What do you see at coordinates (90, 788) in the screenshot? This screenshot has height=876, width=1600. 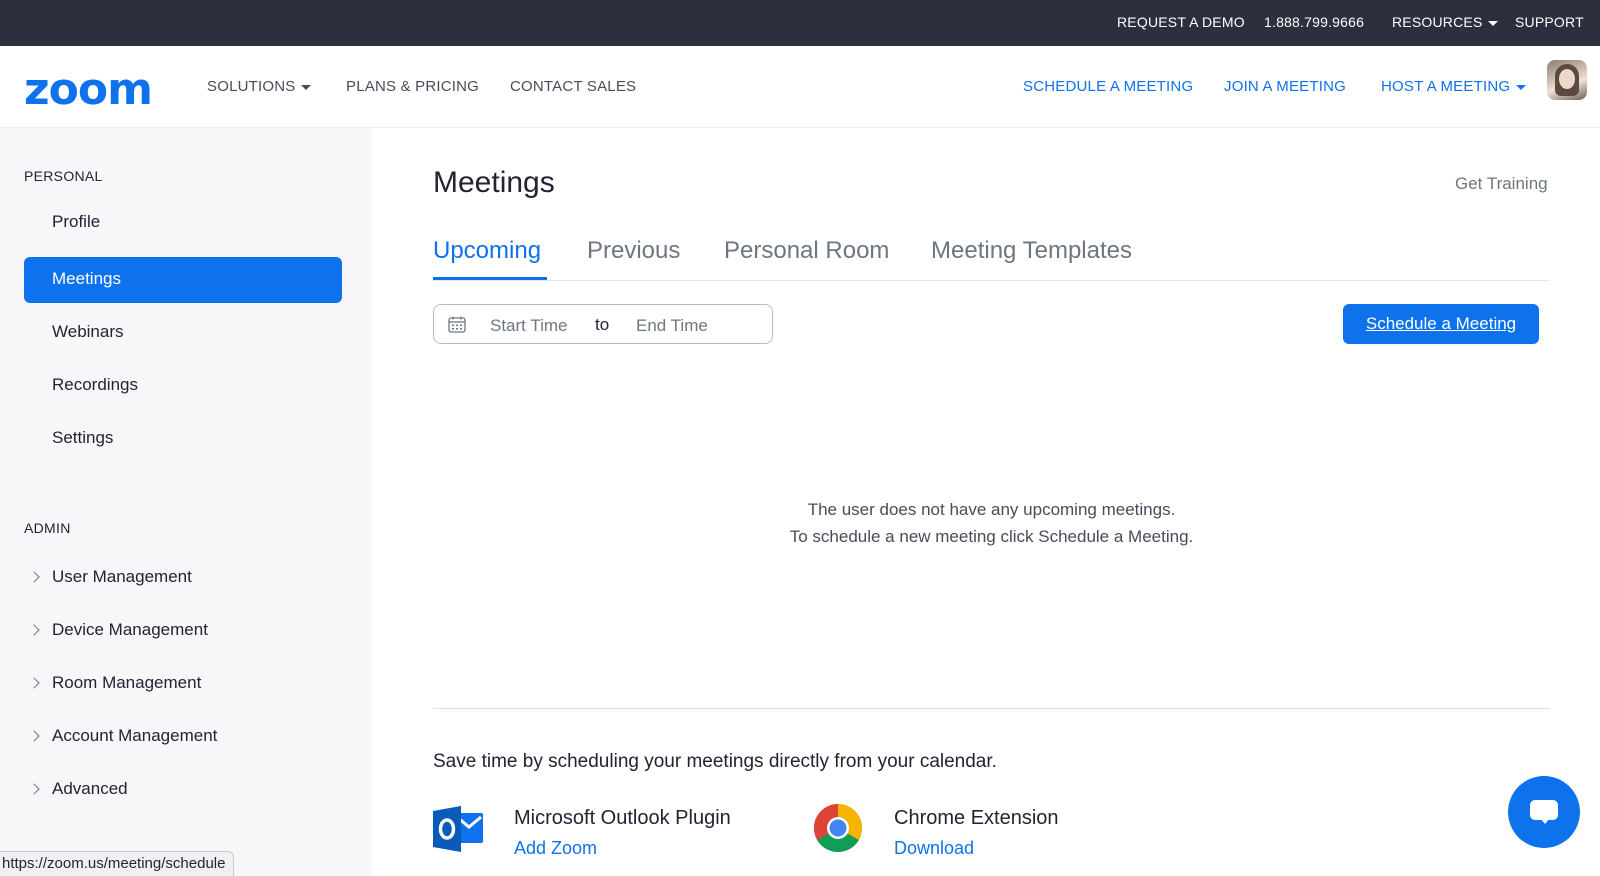 I see `sidebar-item-label: Advanced` at bounding box center [90, 788].